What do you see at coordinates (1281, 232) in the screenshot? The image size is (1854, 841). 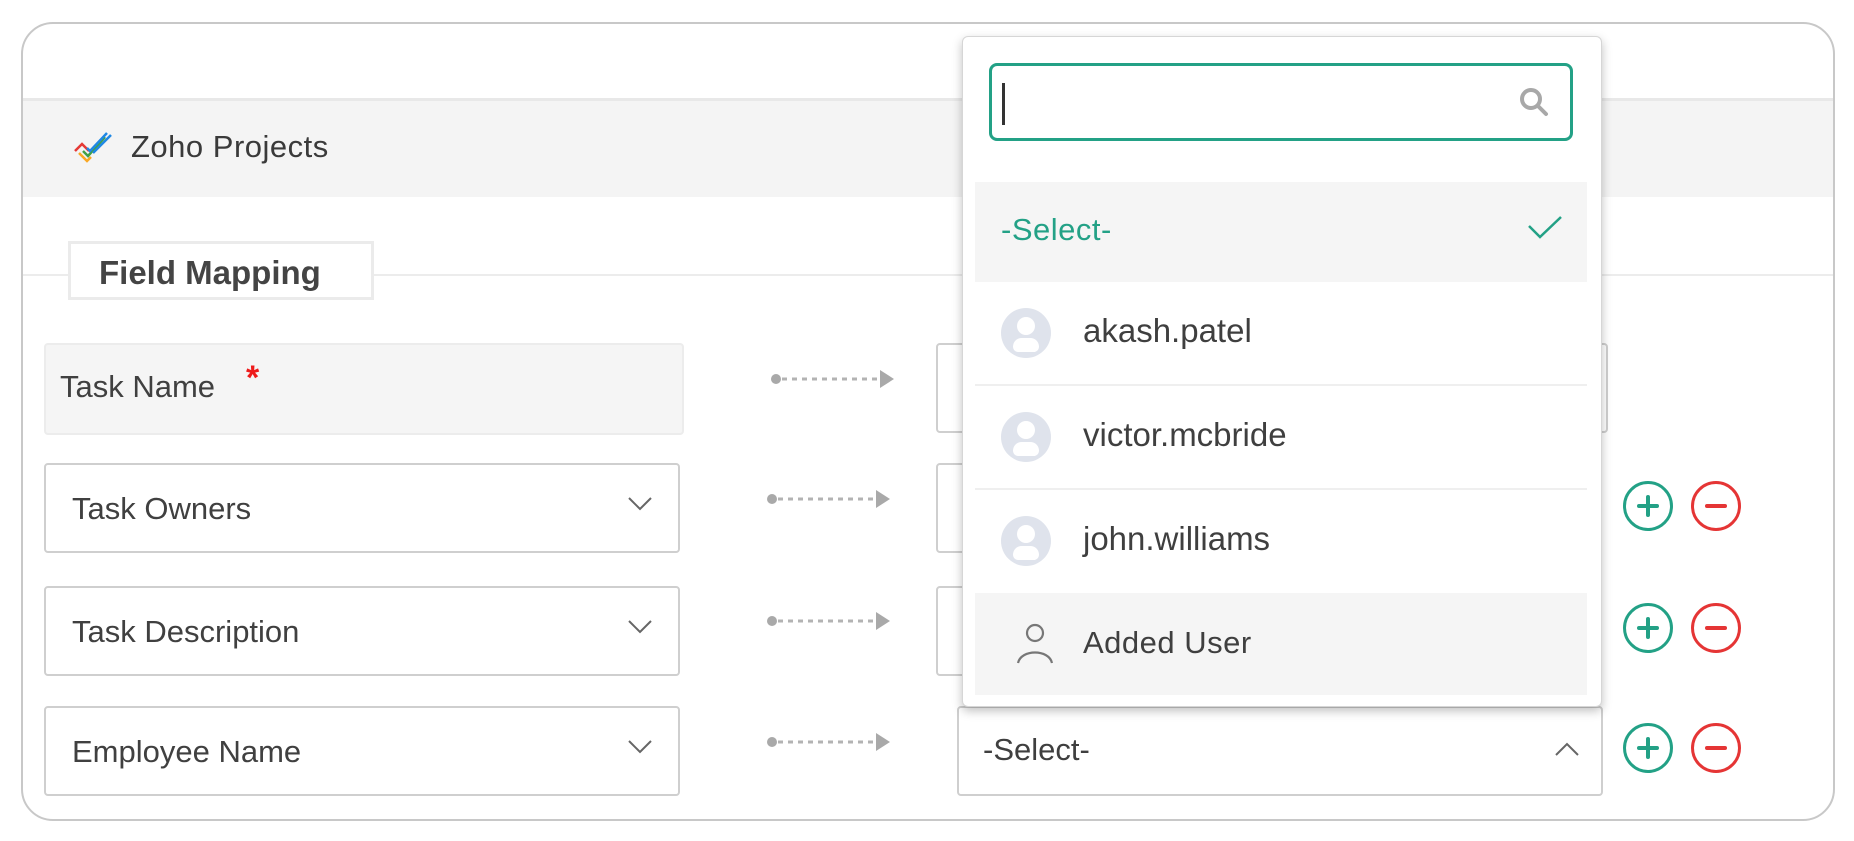 I see `dropdown-option-select: -Select-` at bounding box center [1281, 232].